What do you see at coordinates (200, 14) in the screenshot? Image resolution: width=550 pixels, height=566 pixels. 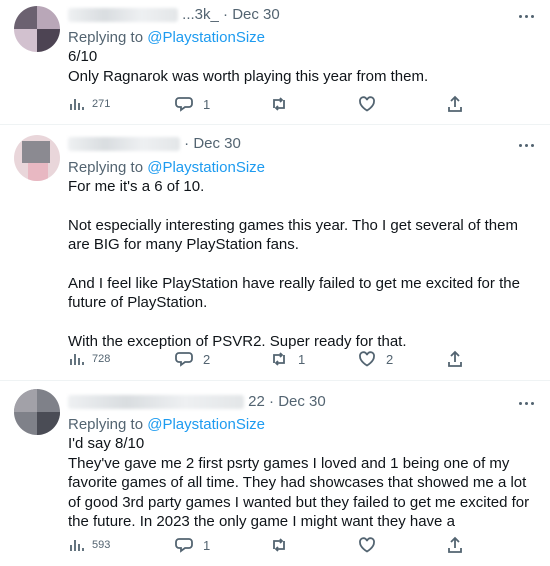 I see `author-handle: ...3k_` at bounding box center [200, 14].